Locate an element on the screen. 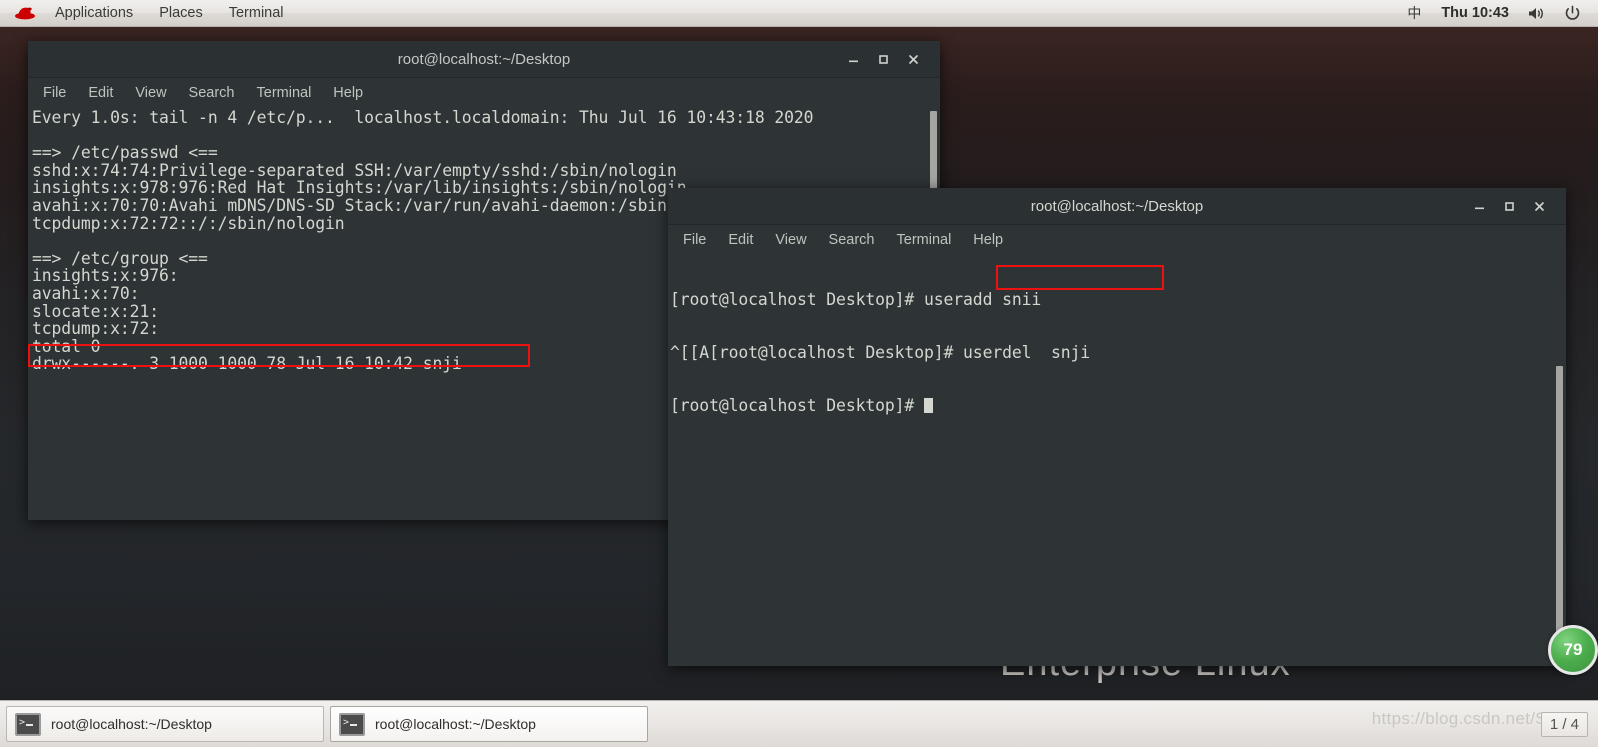 Image resolution: width=1598 pixels, height=747 pixels. window-2-maximize-button is located at coordinates (1509, 206).